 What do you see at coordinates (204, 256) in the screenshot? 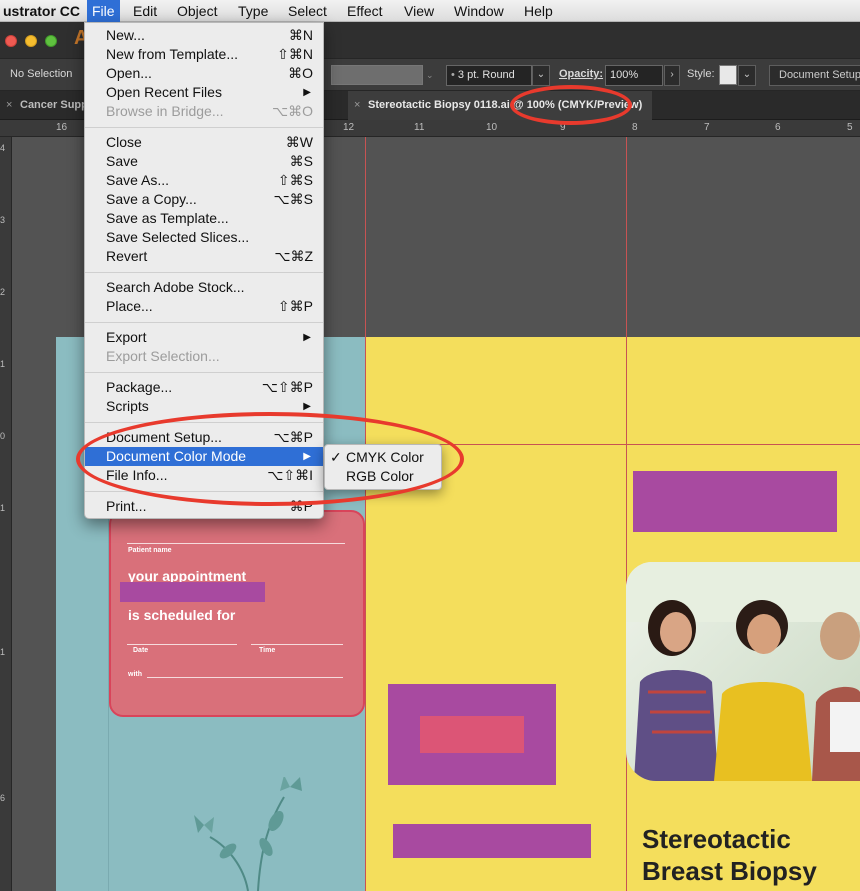
I see `menu-item-revert: Revert ⌥⌘Z` at bounding box center [204, 256].